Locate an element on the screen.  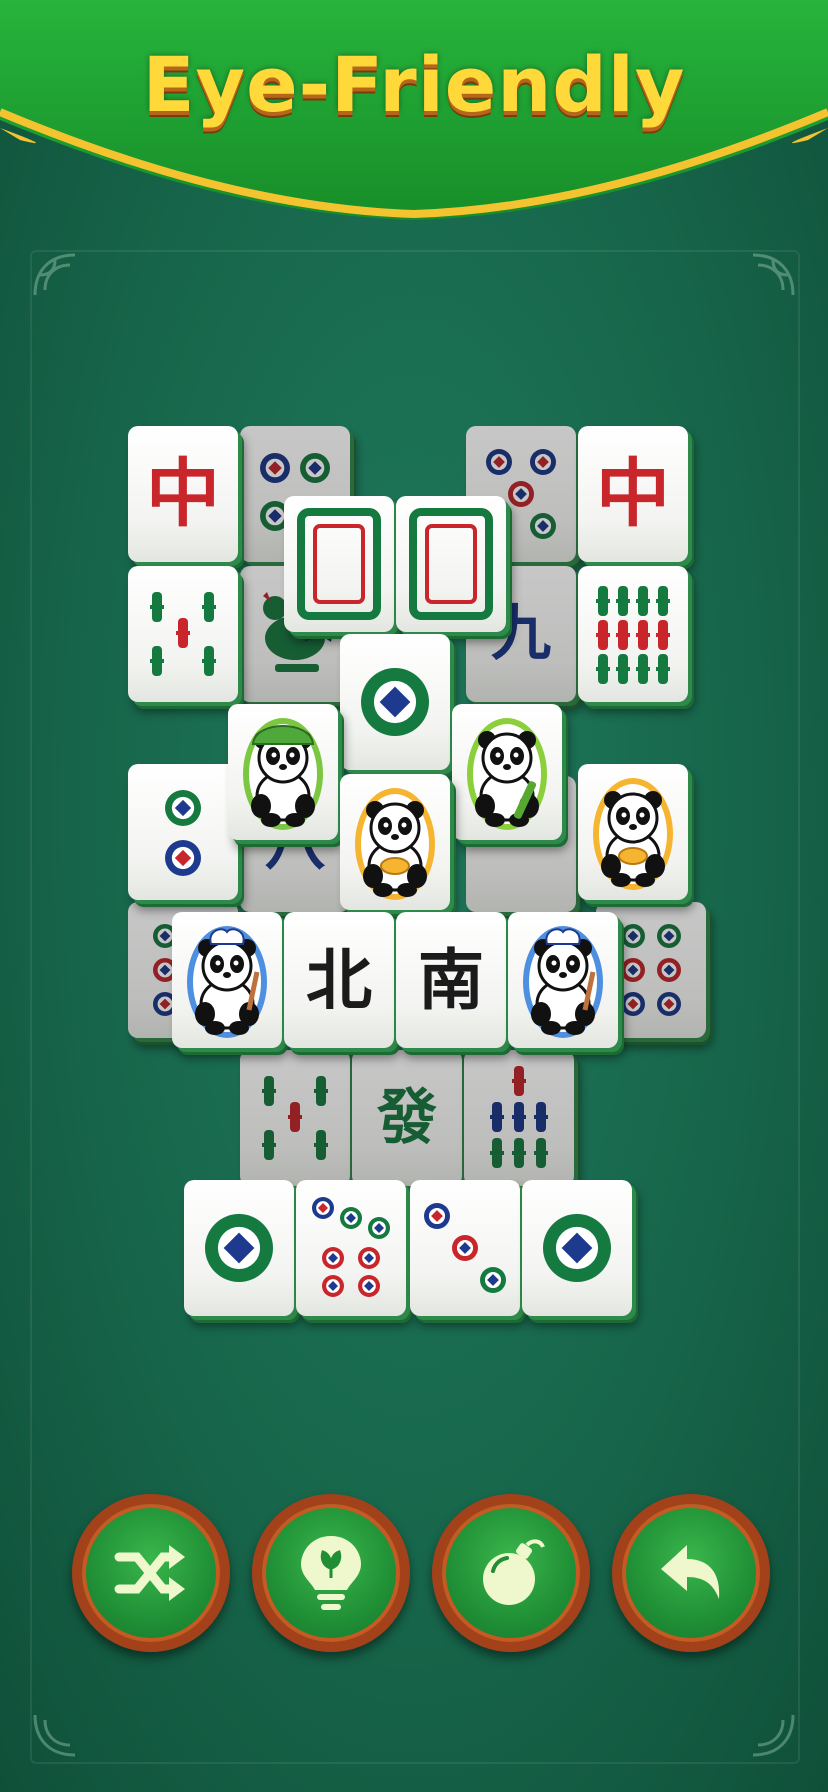
bomb-button is located at coordinates (511, 1573).